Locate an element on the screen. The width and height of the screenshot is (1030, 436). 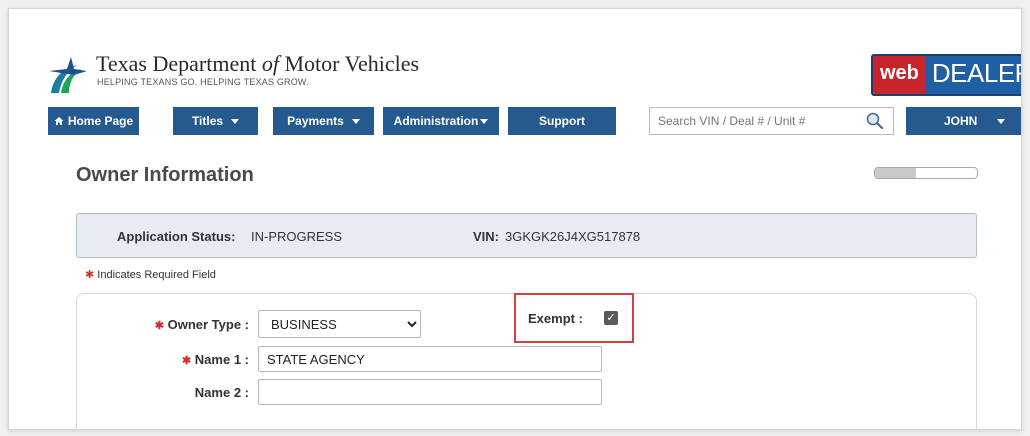
required-note-text: Indicates Required Field is located at coordinates (156, 275).